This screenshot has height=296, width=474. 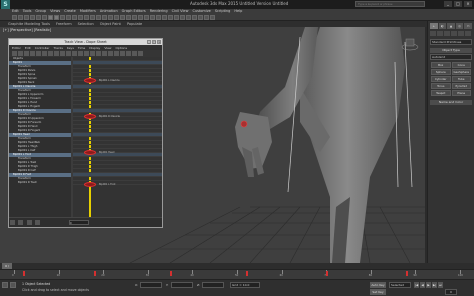 I want to click on tab-selection: Selection, so click(x=86, y=24).